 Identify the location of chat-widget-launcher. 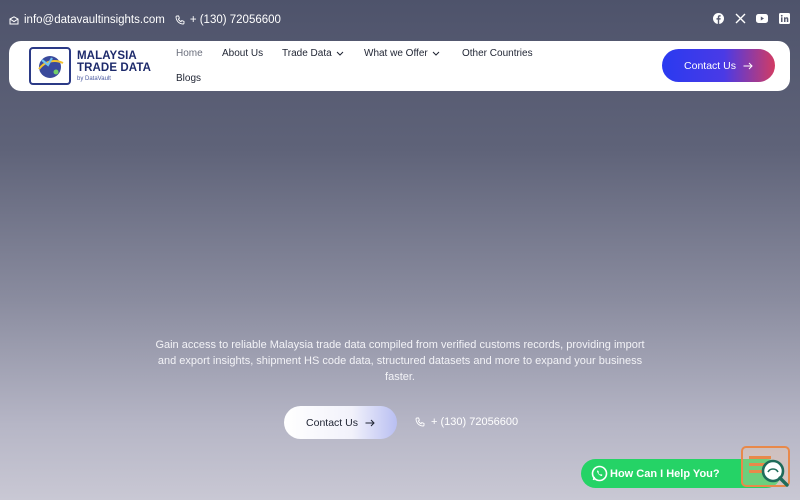
(765, 466).